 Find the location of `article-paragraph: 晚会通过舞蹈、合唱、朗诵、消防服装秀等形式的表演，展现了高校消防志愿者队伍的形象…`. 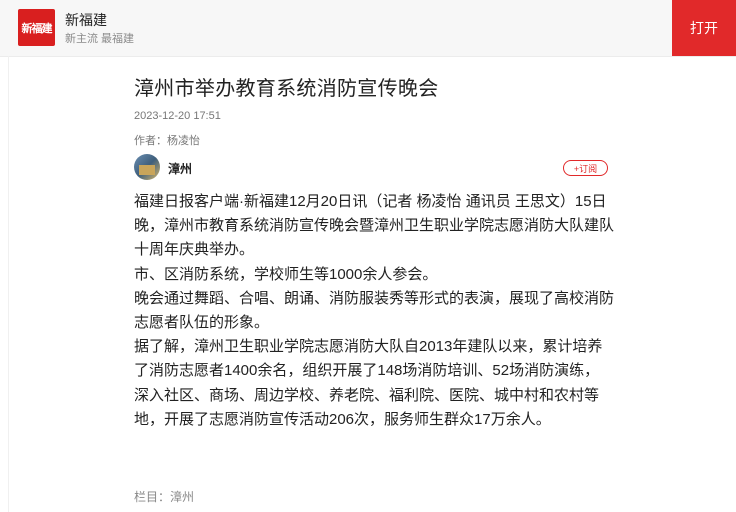

article-paragraph: 晚会通过舞蹈、合唱、朗诵、消防服装秀等形式的表演，展现了高校消防志愿者队伍的形象… is located at coordinates (374, 310).